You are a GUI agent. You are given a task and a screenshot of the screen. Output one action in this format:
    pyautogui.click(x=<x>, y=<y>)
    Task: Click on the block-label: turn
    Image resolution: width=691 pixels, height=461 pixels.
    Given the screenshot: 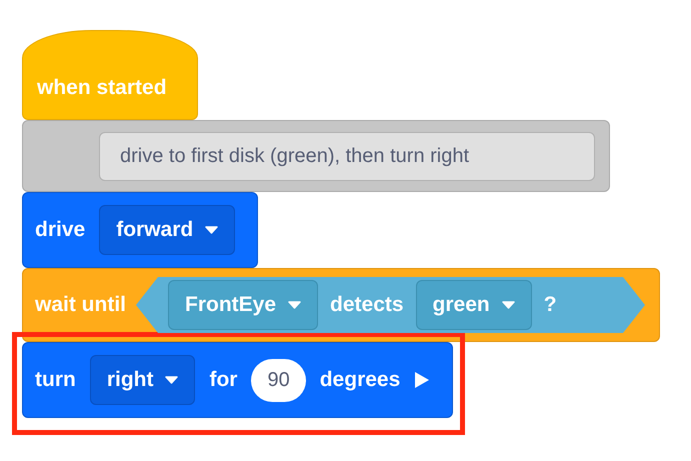 What is the action you would take?
    pyautogui.click(x=55, y=380)
    